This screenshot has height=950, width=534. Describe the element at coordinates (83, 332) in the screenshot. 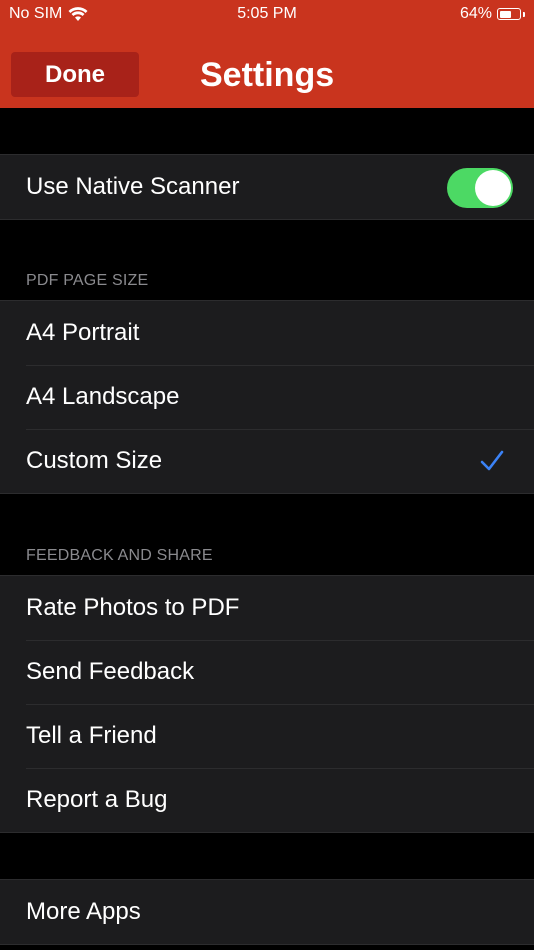

I see `option-label: A4 Portrait` at that location.